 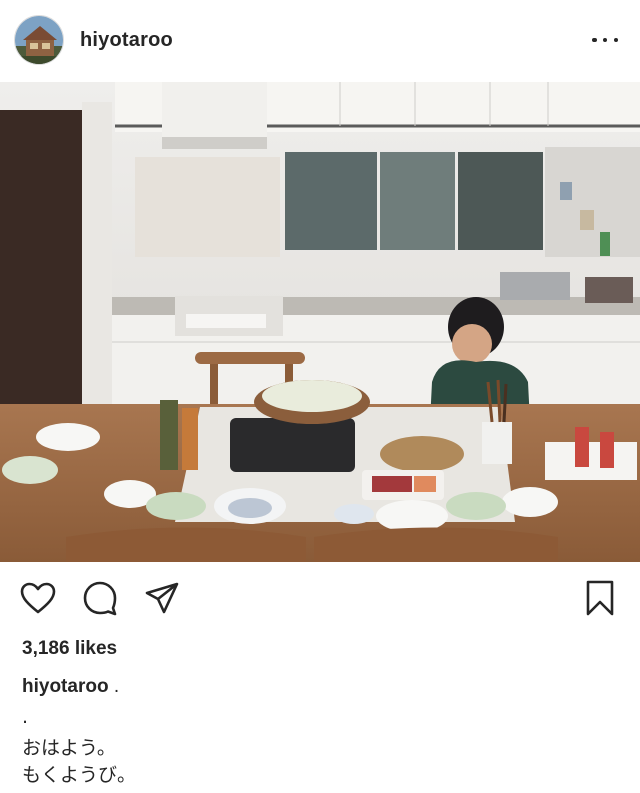 I want to click on caption-header: hiyotaroo ., so click(x=70, y=687).